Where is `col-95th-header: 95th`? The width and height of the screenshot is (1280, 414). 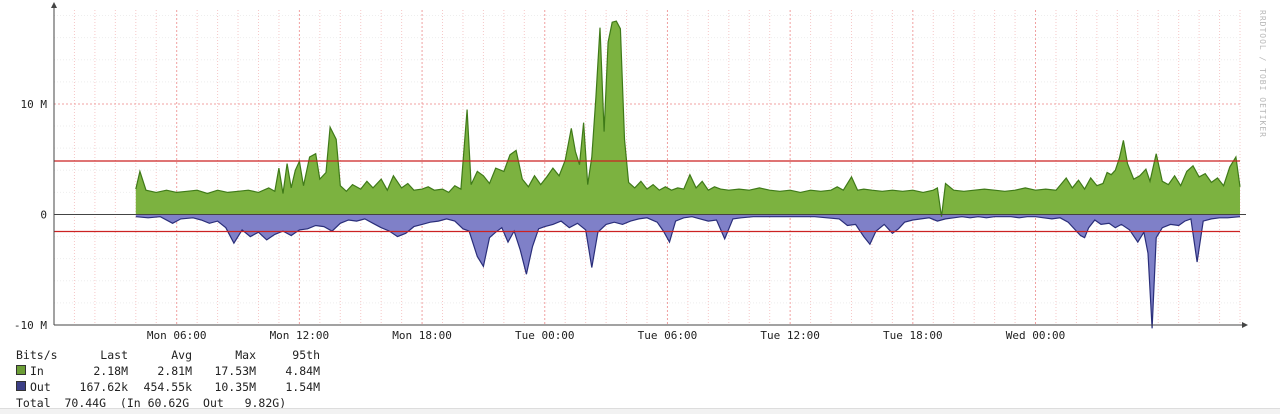 col-95th-header: 95th is located at coordinates (306, 355).